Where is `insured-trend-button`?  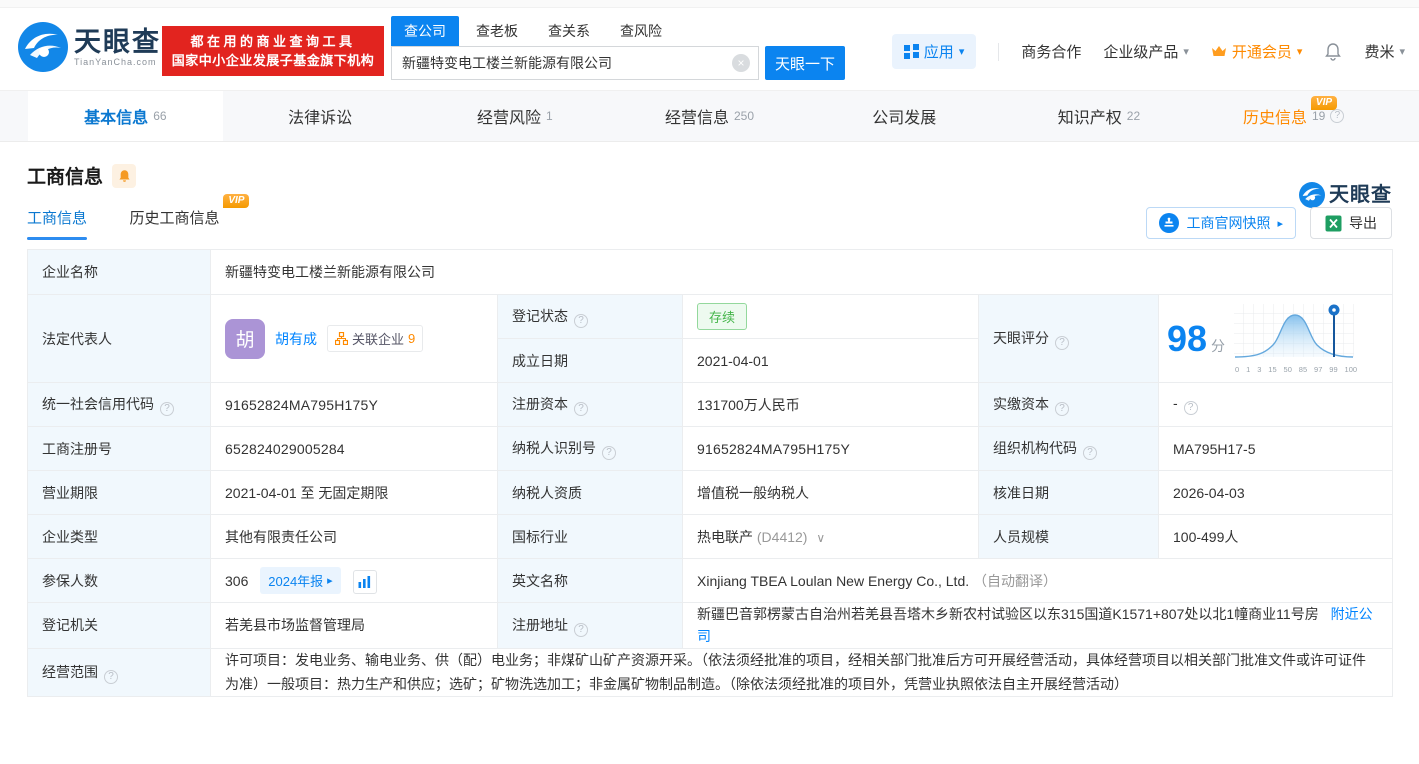
insured-trend-button is located at coordinates (364, 582).